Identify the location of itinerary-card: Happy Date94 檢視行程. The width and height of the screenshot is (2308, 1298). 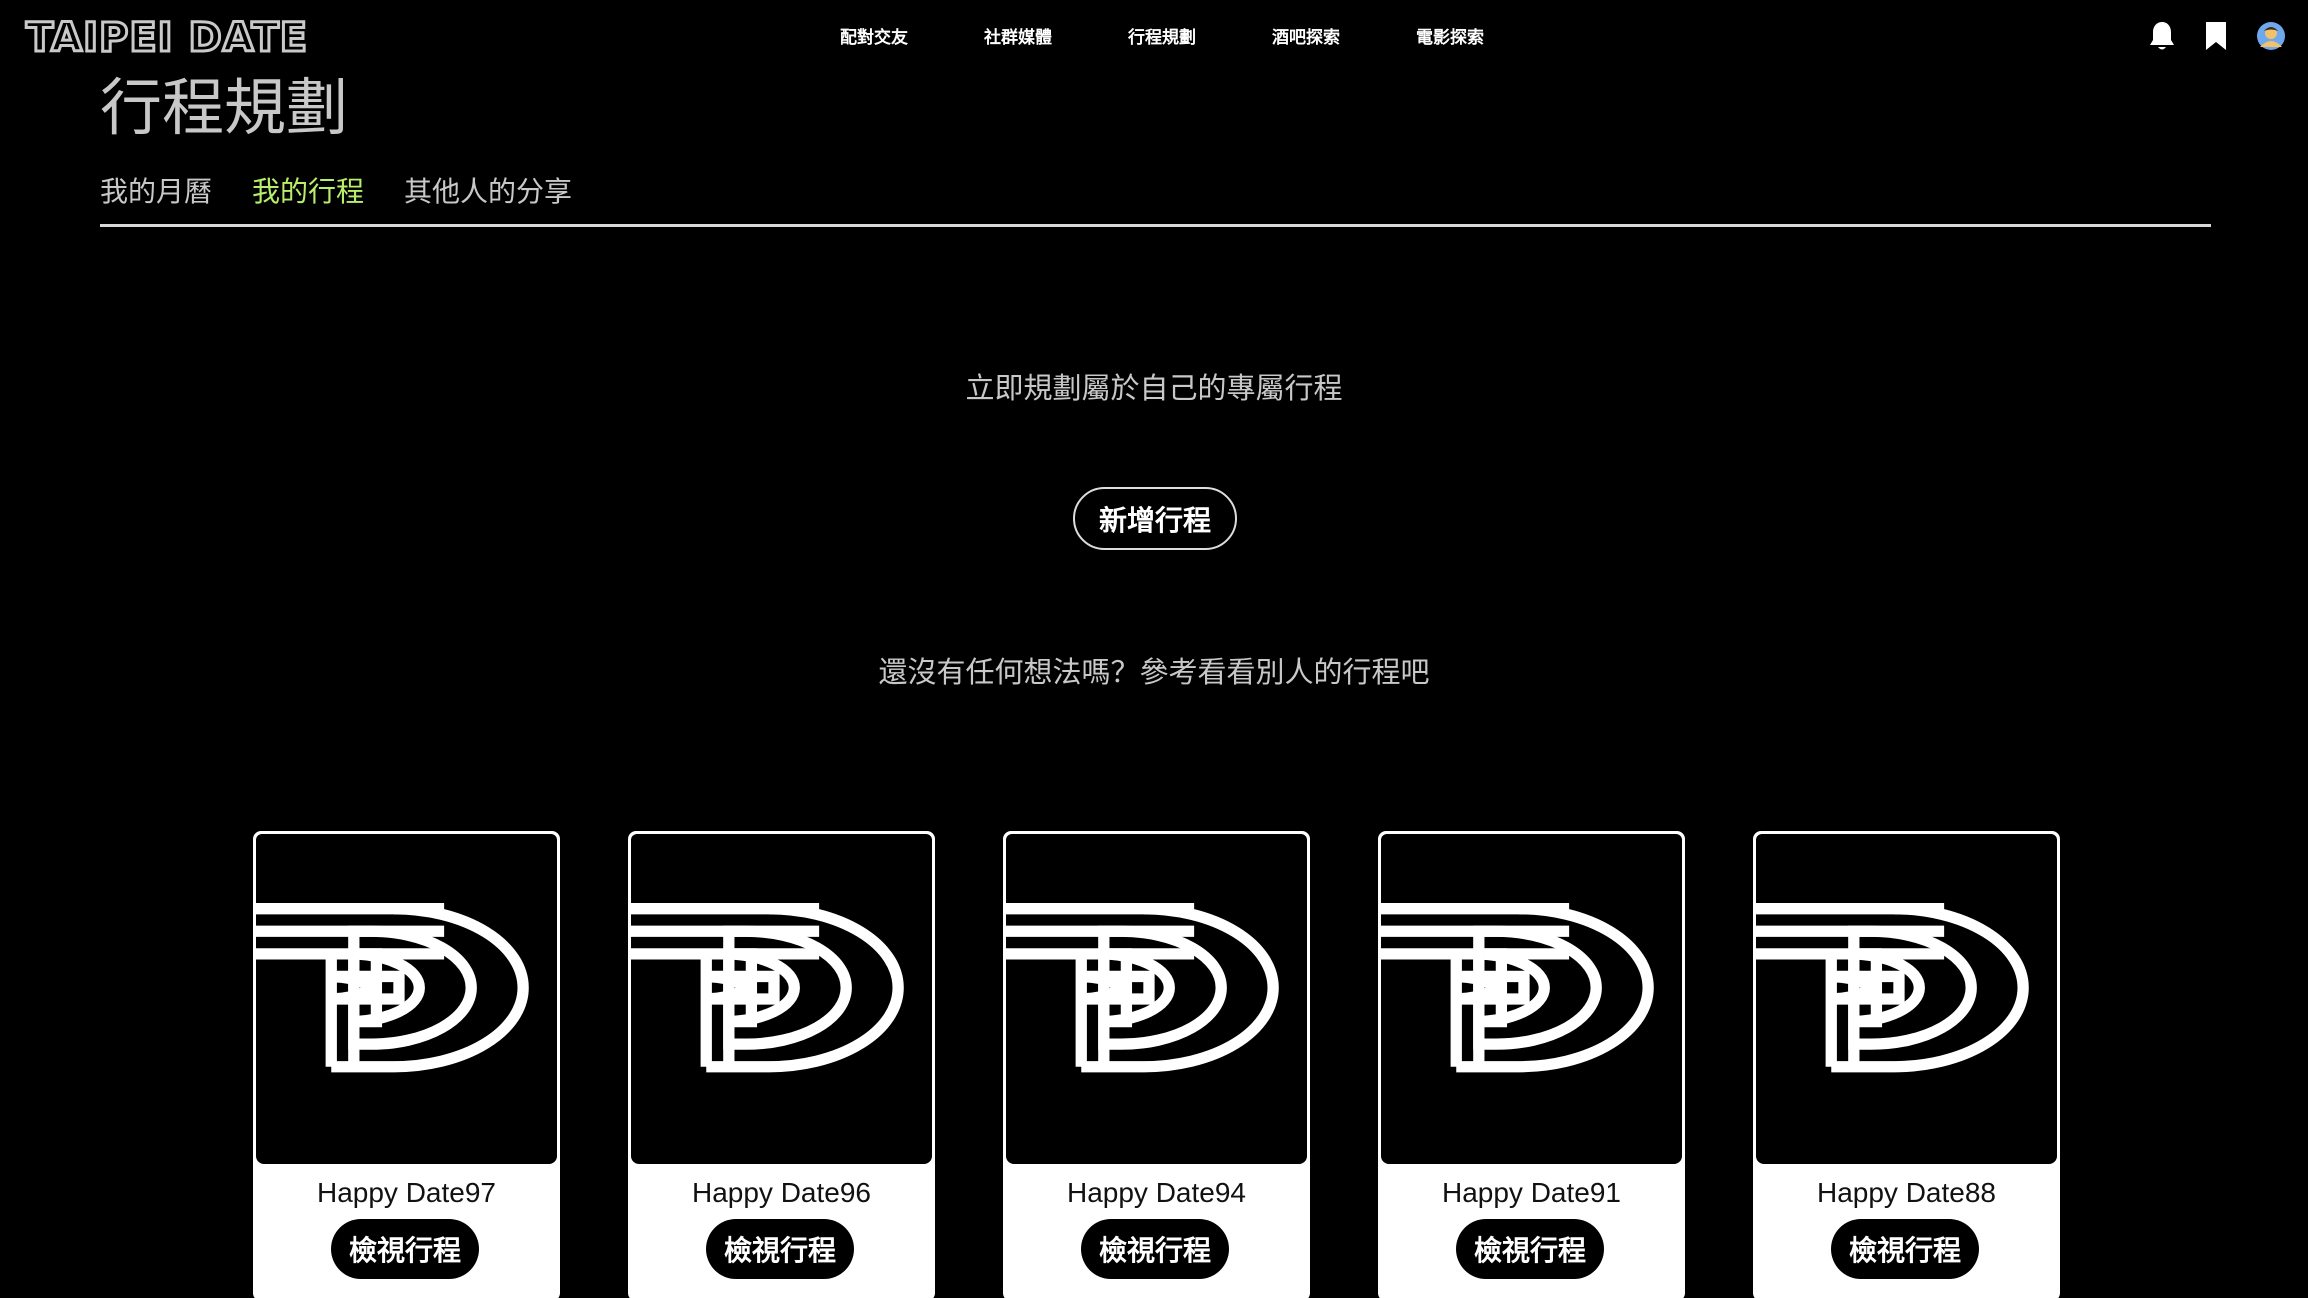
(1156, 1064).